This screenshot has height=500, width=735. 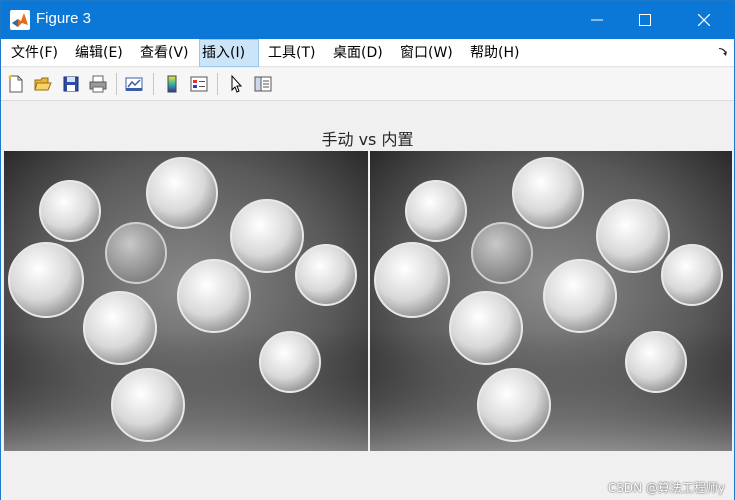 I want to click on insert-colorbar-icon, so click(x=172, y=84).